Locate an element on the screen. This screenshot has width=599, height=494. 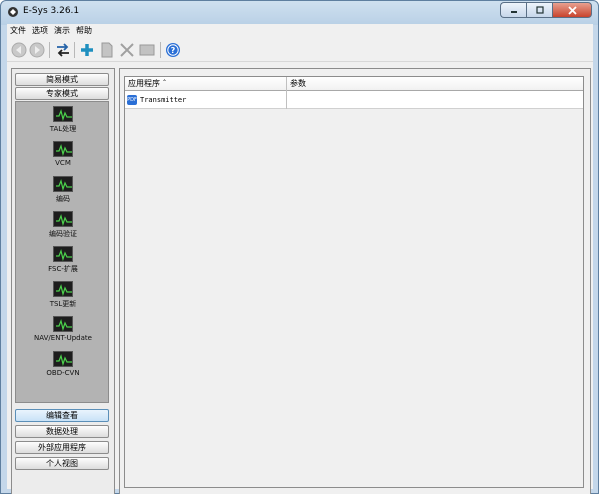
app-icon is located at coordinates (13, 12).